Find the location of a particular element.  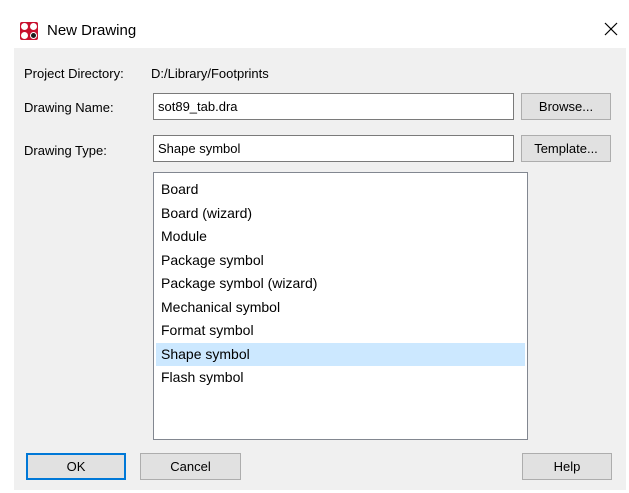

list-item-selected: Shape symbol is located at coordinates (340, 354).